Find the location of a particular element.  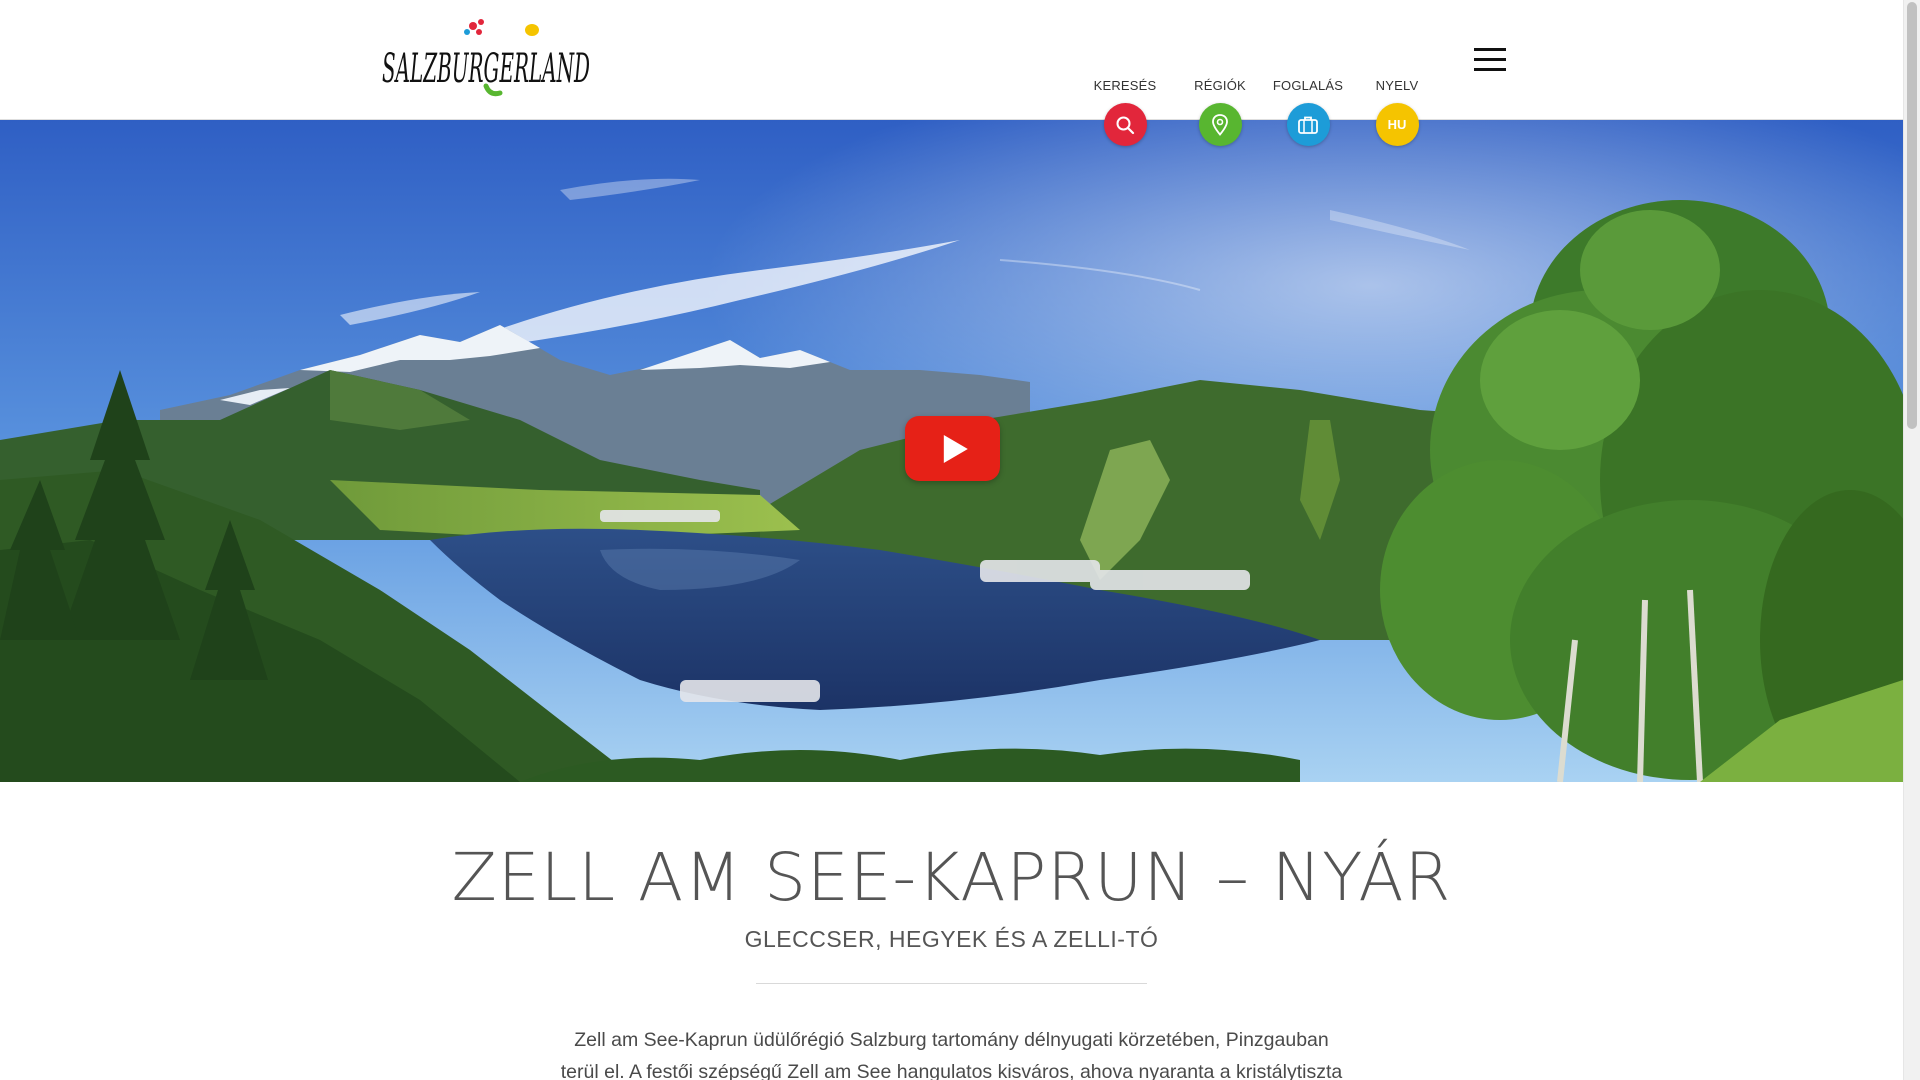

play-video-button is located at coordinates (952, 448).